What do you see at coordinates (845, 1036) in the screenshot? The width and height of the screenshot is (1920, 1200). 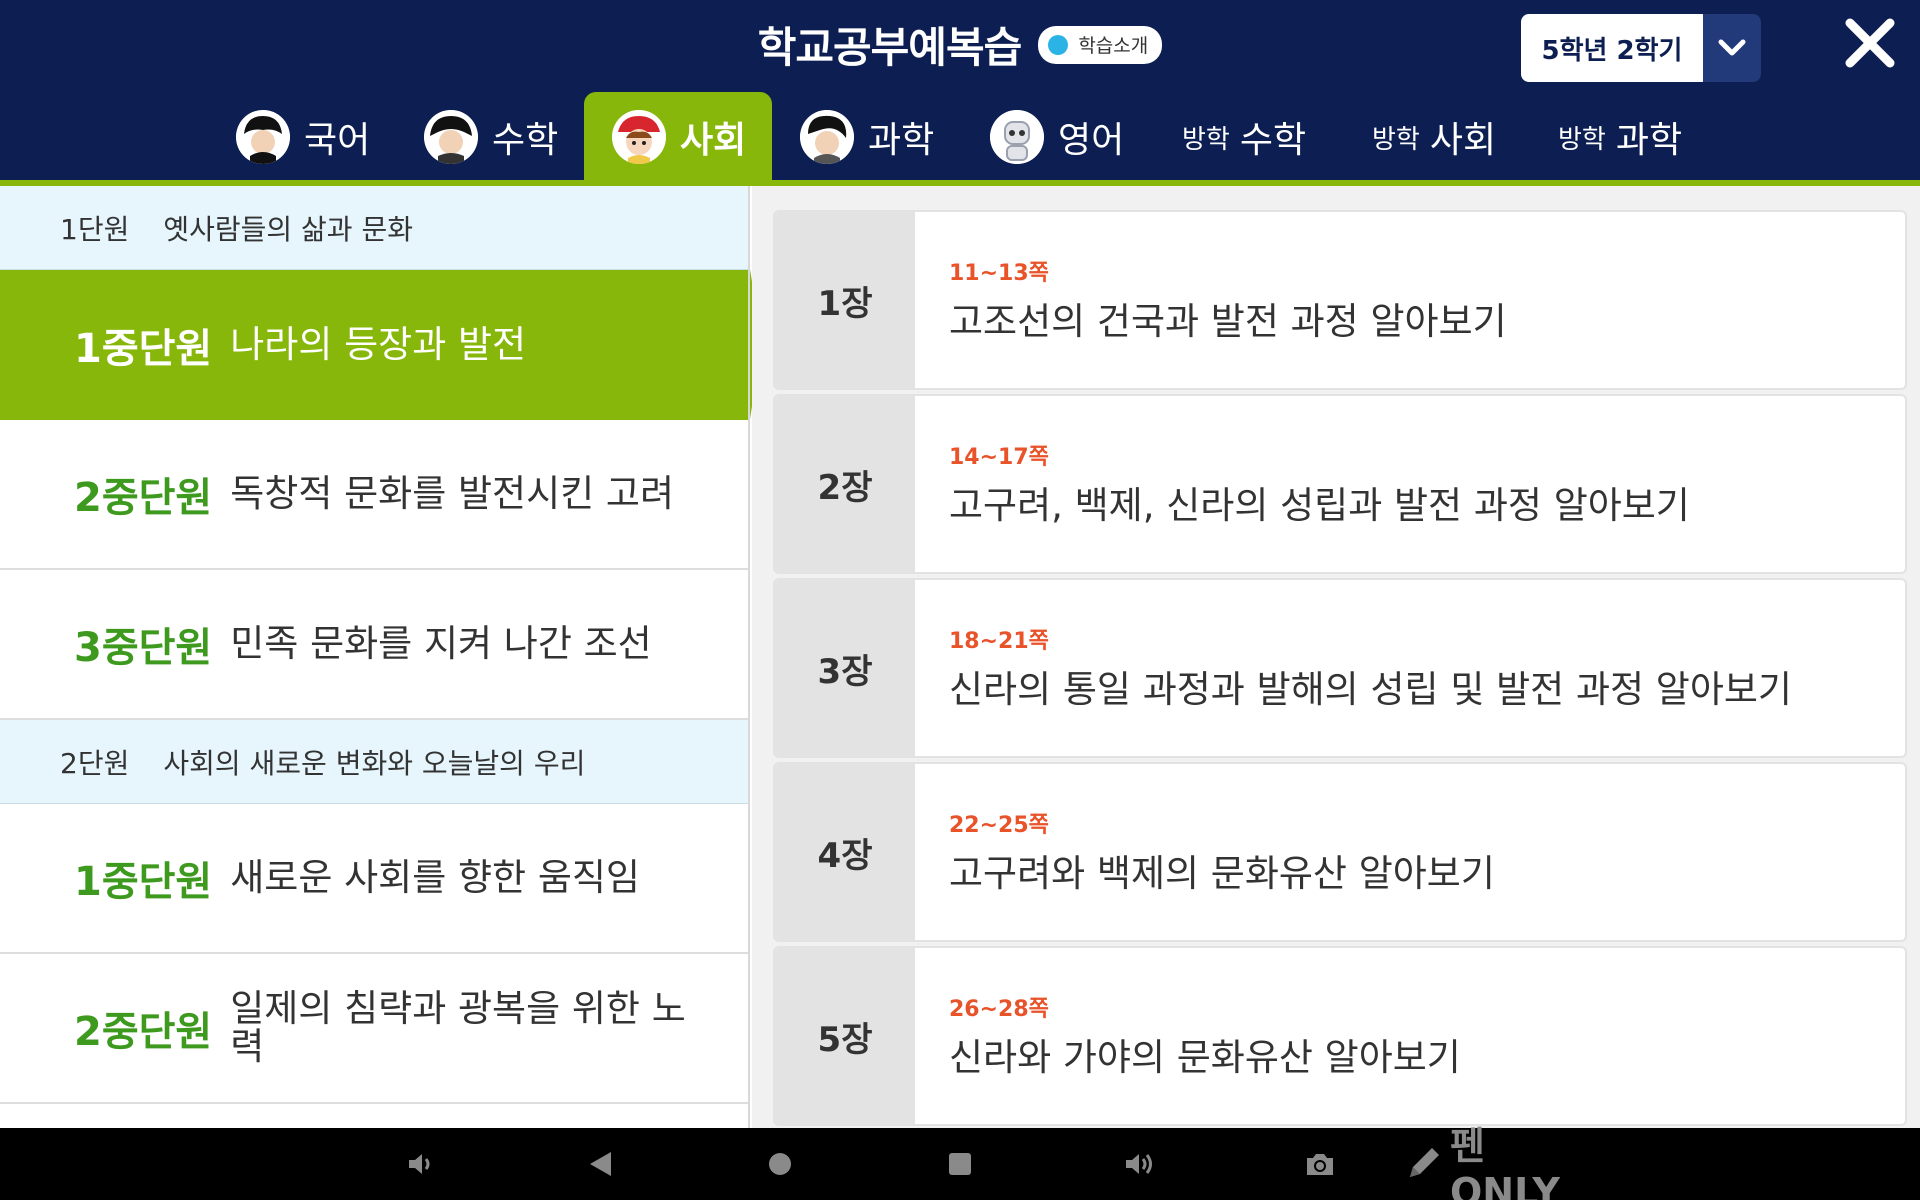 I see `chapter-number: 5장` at bounding box center [845, 1036].